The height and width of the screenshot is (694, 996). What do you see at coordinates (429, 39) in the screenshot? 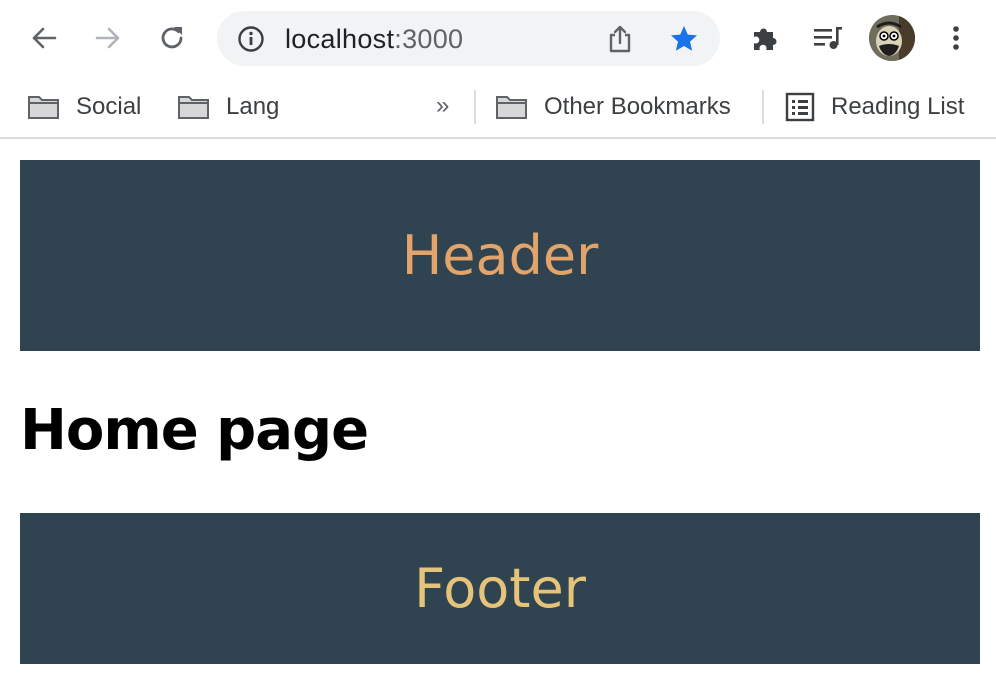
I see `url-port: :3000` at bounding box center [429, 39].